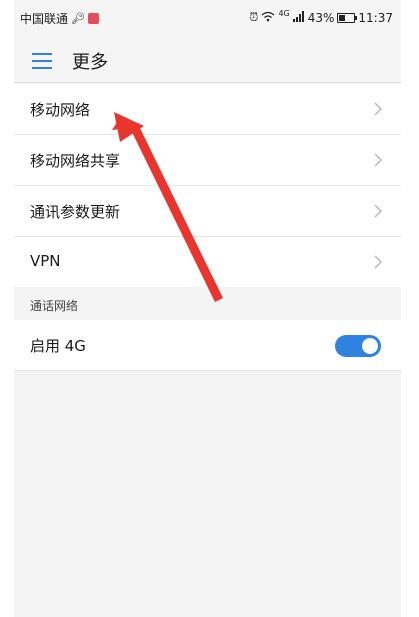 Image resolution: width=419 pixels, height=617 pixels. What do you see at coordinates (42, 61) in the screenshot?
I see `hamburger-menu-icon` at bounding box center [42, 61].